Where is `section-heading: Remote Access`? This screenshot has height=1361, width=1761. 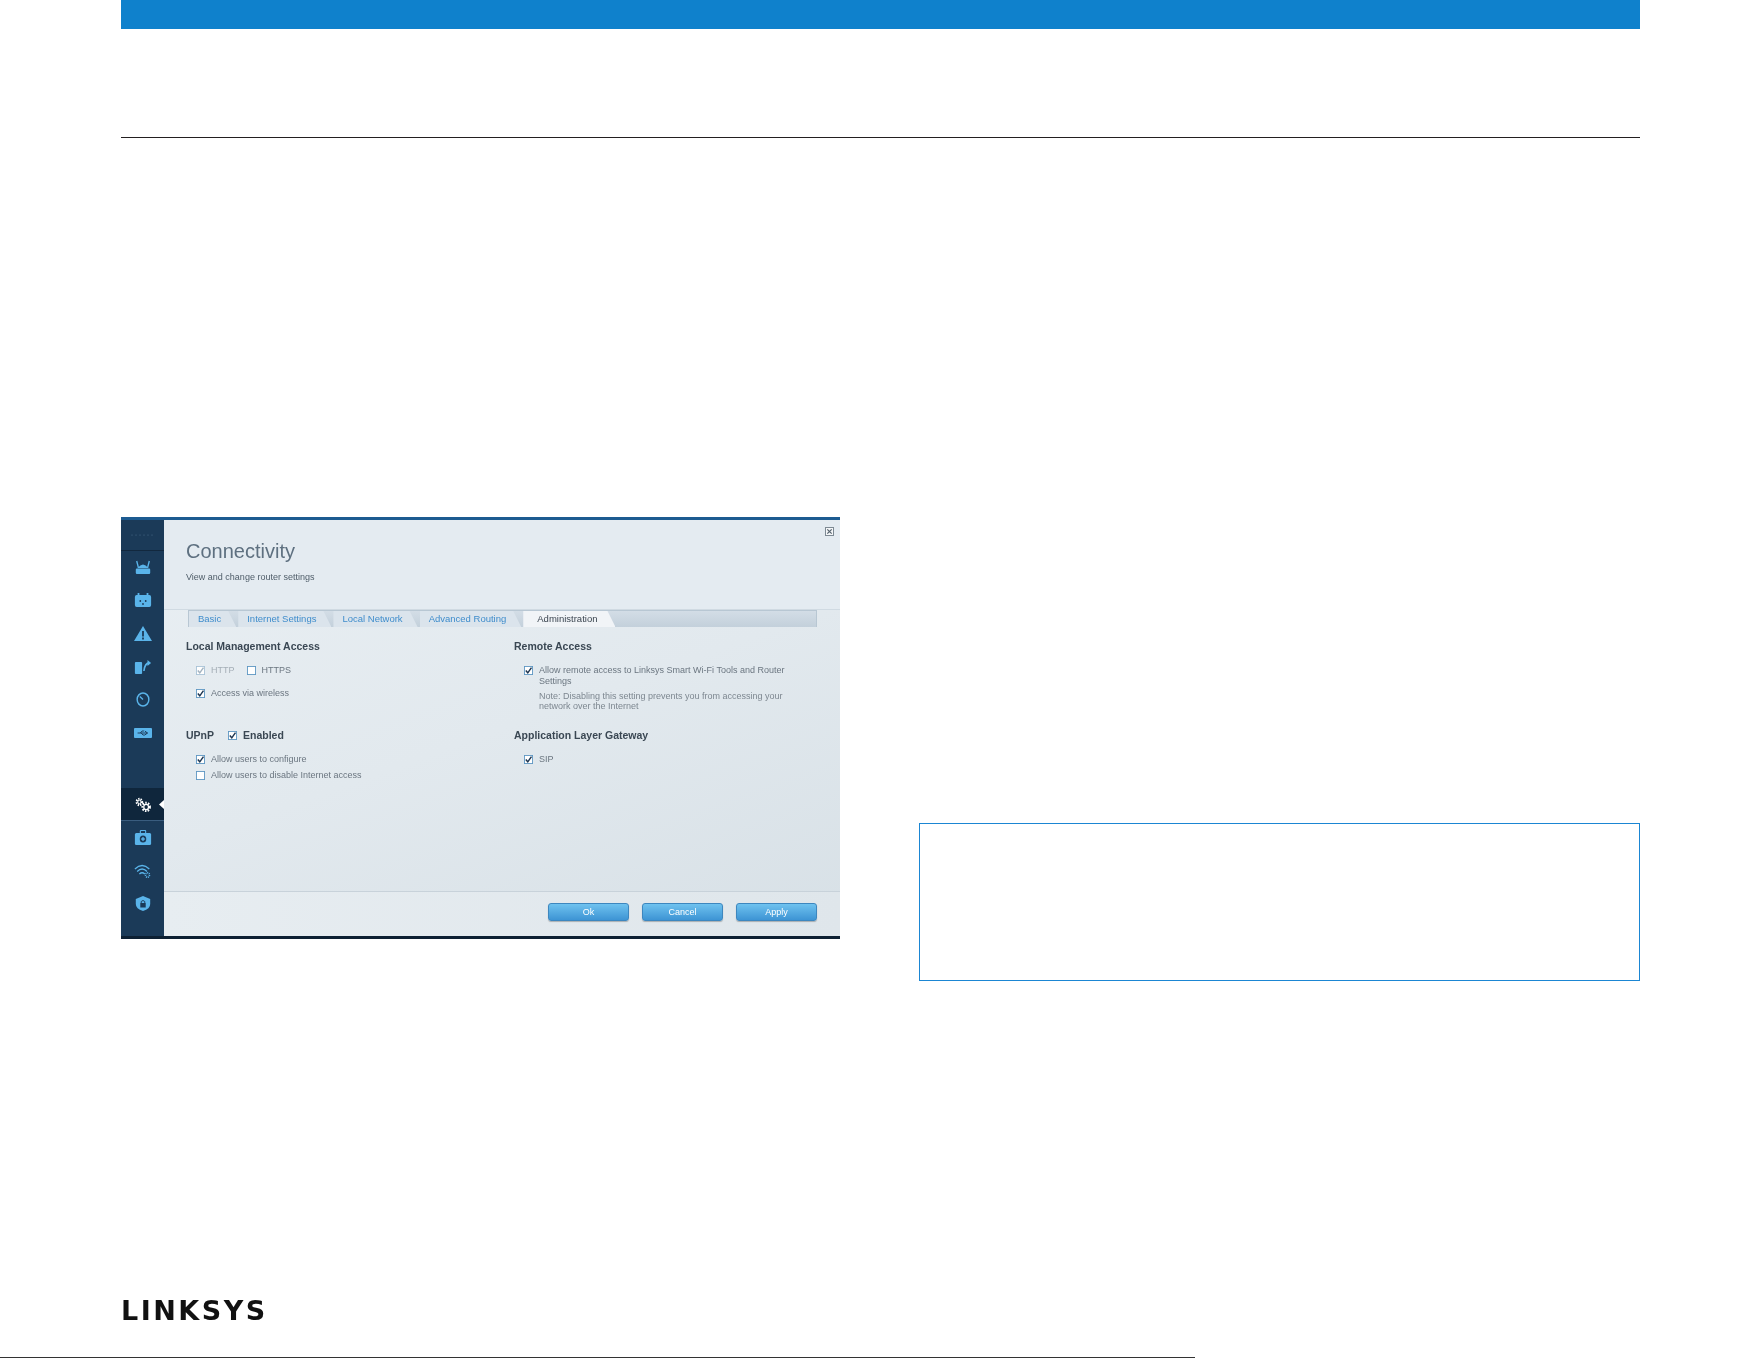 section-heading: Remote Access is located at coordinates (553, 646).